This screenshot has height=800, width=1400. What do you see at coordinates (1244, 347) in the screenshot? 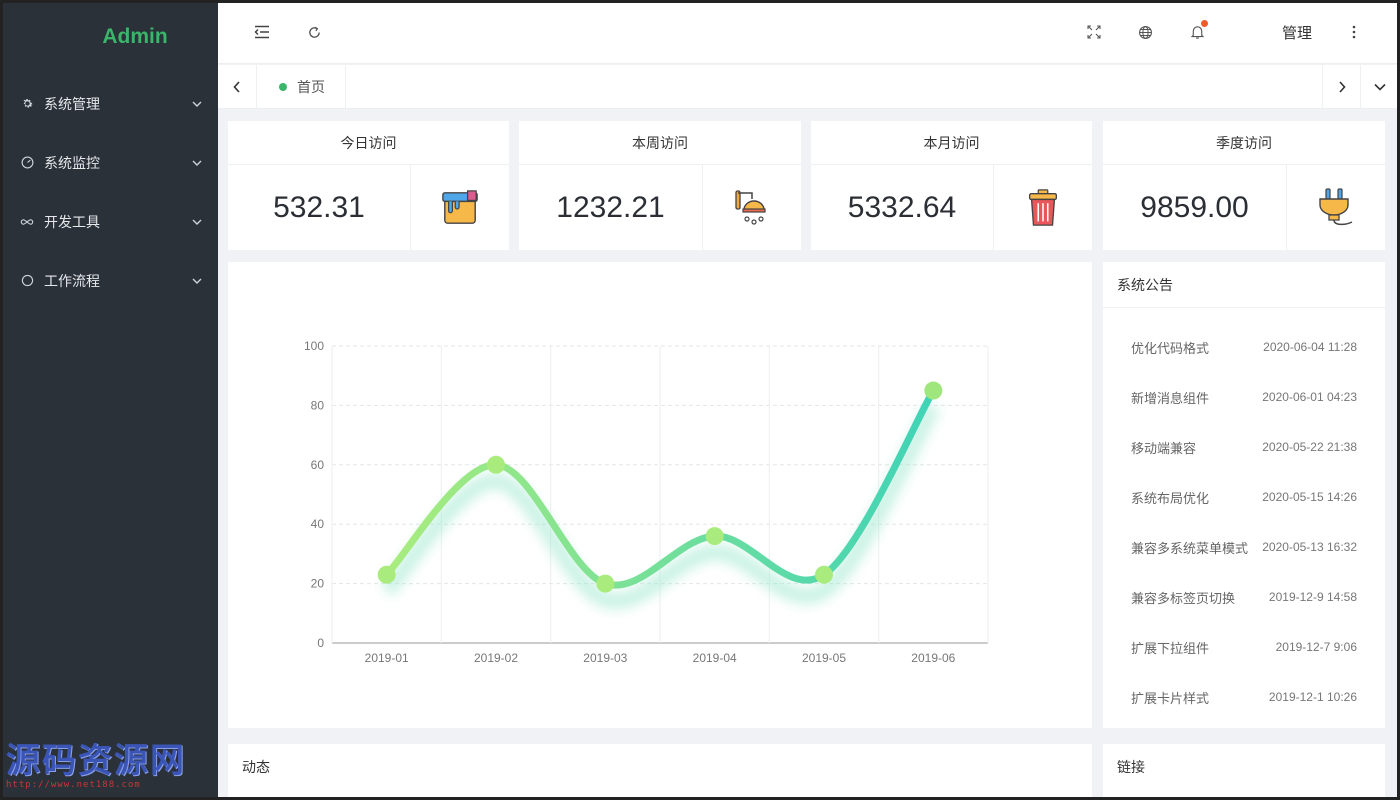
I see `announcement-item: 优化代码格式 2020-06-04 11:28` at bounding box center [1244, 347].